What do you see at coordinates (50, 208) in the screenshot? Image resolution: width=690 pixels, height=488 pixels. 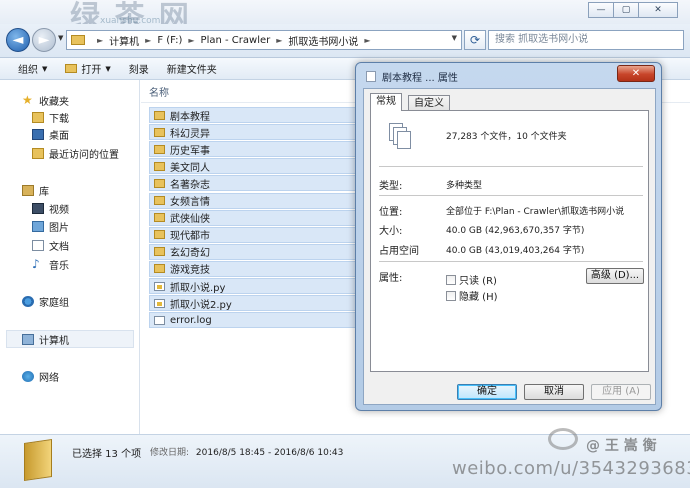 I see `nav-item-videos: 视频` at bounding box center [50, 208].